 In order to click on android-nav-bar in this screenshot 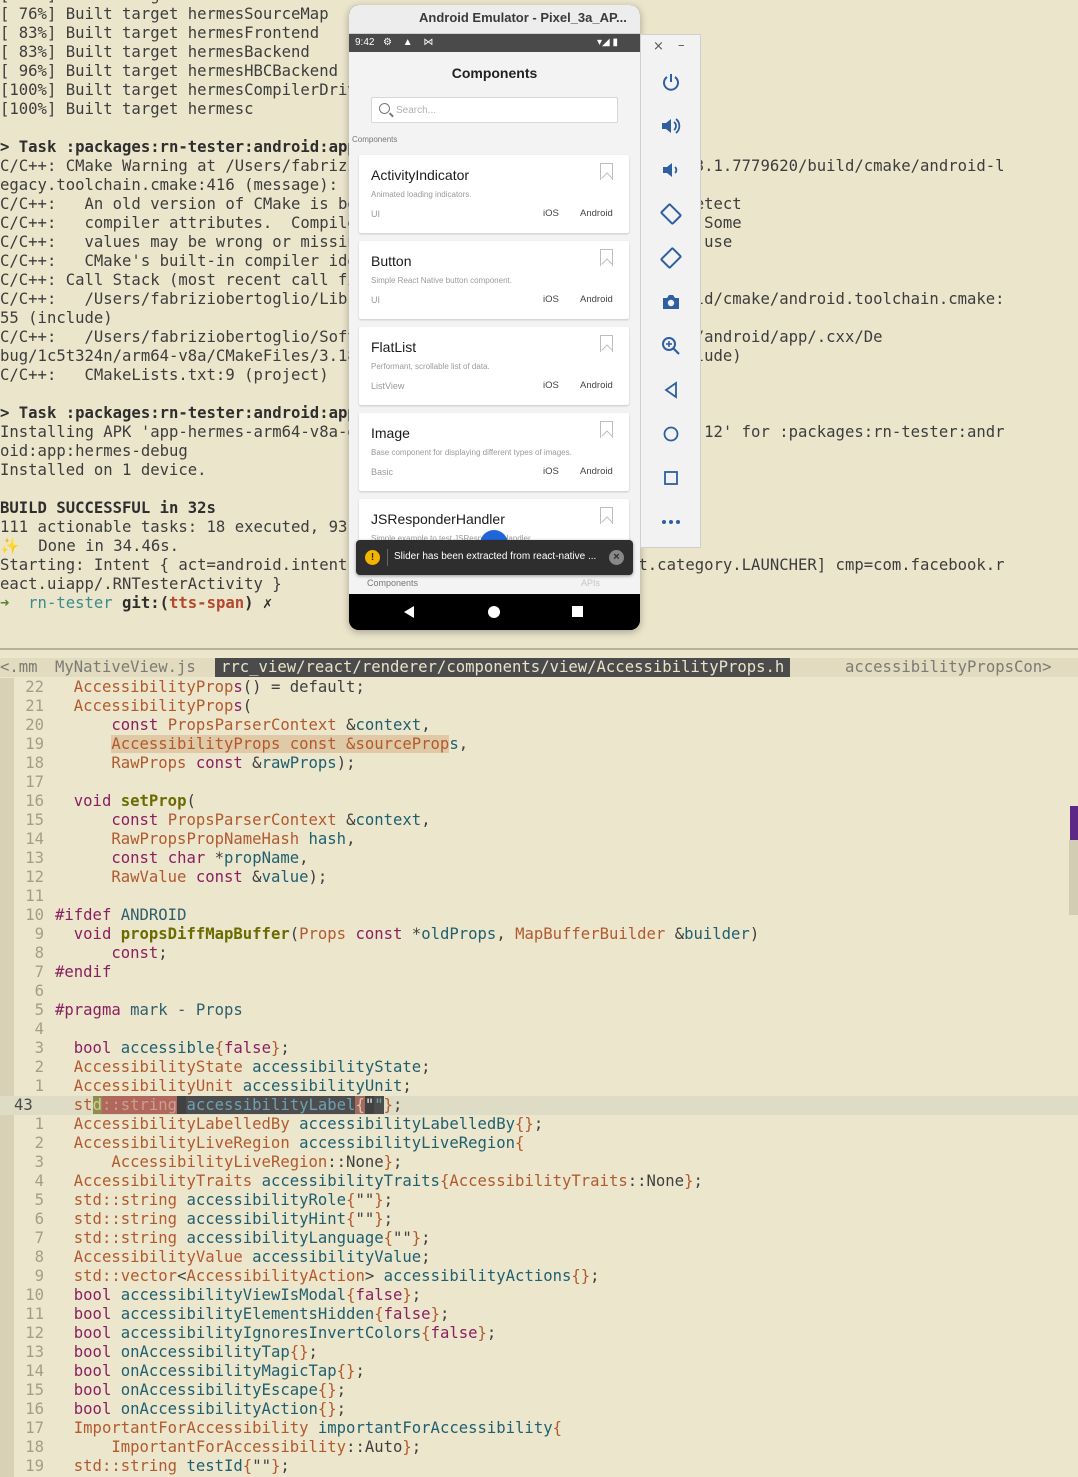, I will do `click(494, 612)`.